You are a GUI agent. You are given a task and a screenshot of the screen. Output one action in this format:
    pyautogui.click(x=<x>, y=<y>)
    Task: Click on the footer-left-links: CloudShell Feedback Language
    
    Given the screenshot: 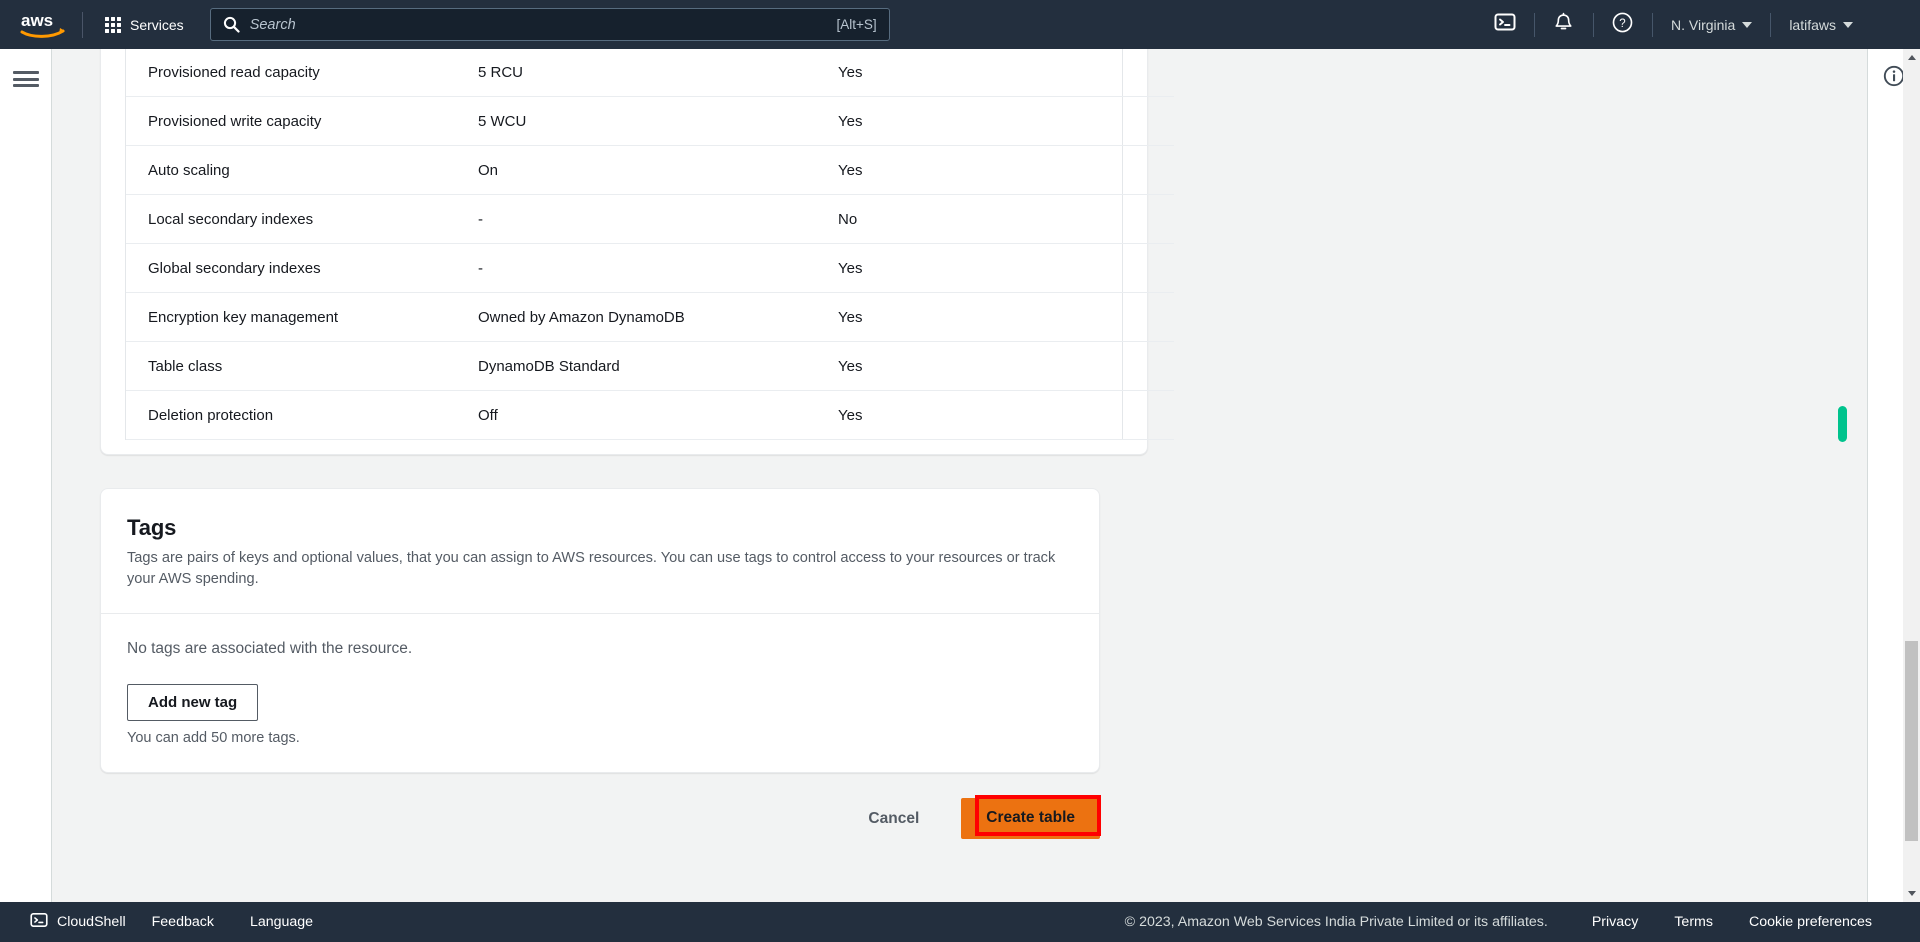 What is the action you would take?
    pyautogui.click(x=176, y=922)
    